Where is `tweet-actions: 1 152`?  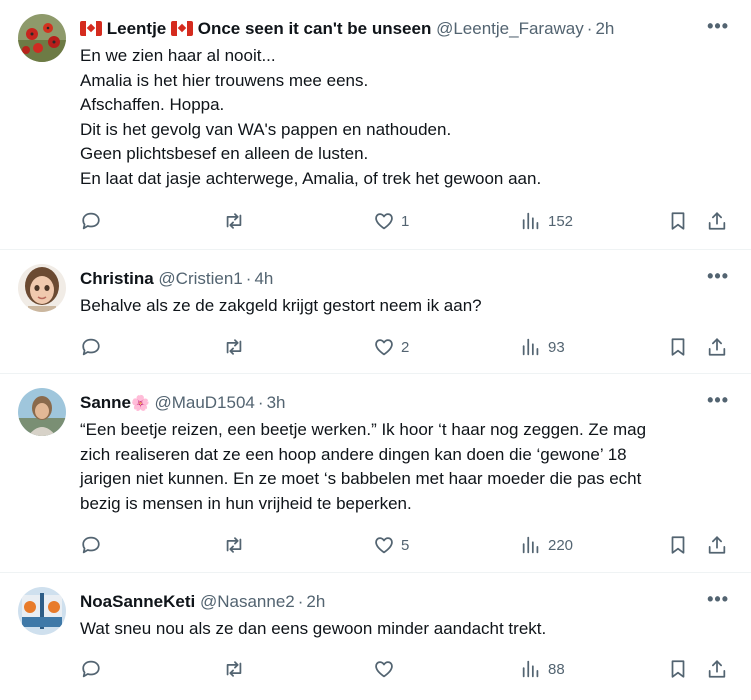 tweet-actions: 1 152 is located at coordinates (405, 221).